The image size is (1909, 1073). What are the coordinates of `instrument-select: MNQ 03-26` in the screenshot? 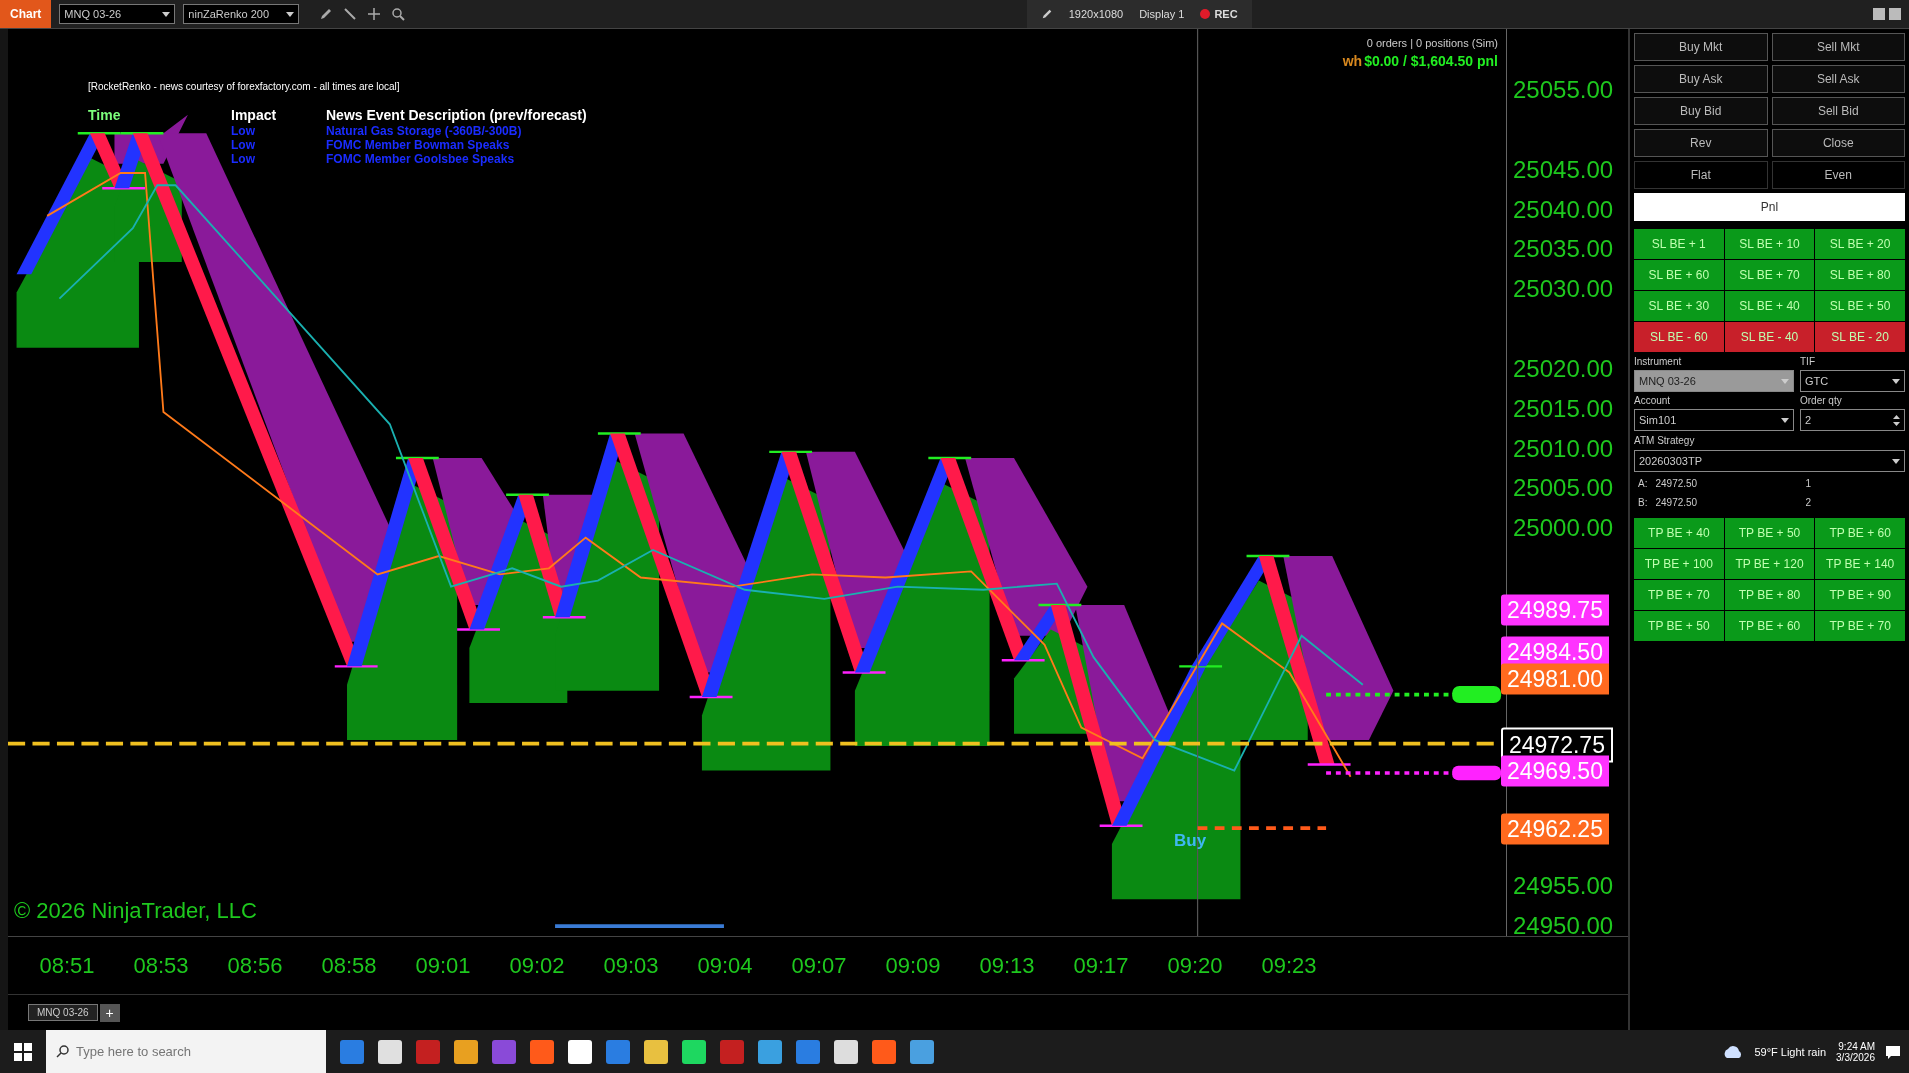 It's located at (117, 14).